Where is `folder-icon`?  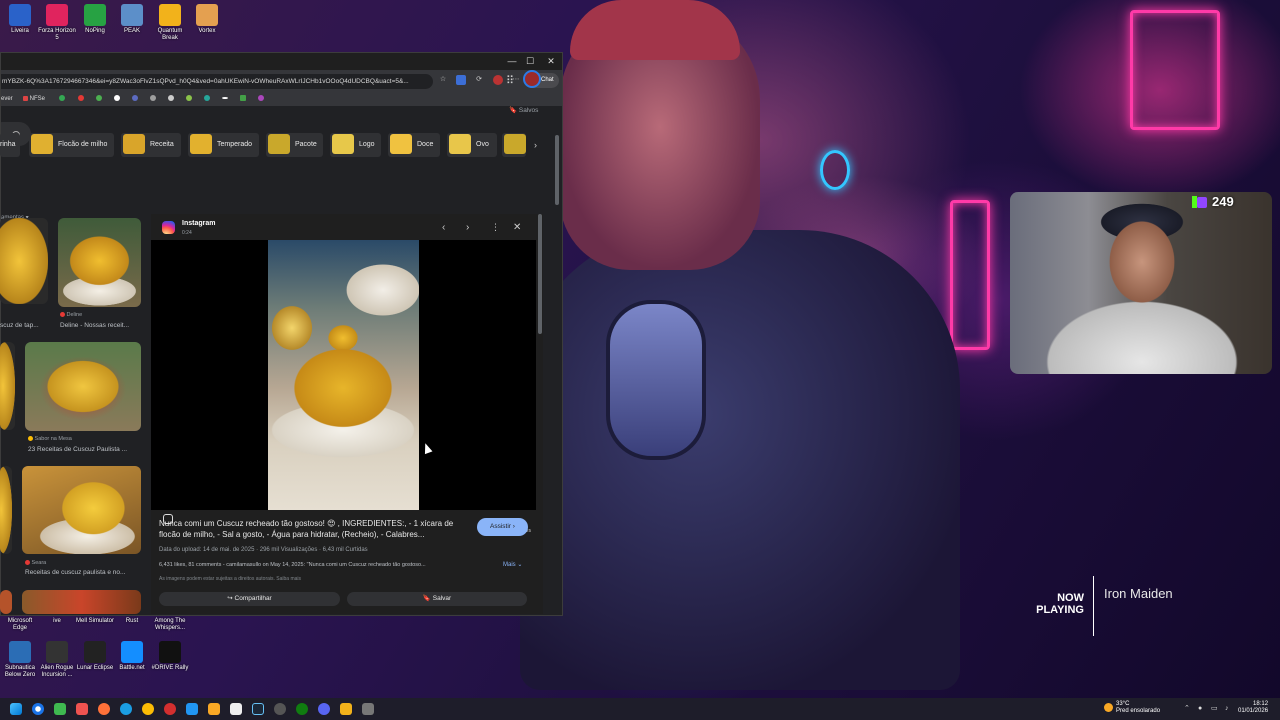
folder-icon is located at coordinates (214, 709).